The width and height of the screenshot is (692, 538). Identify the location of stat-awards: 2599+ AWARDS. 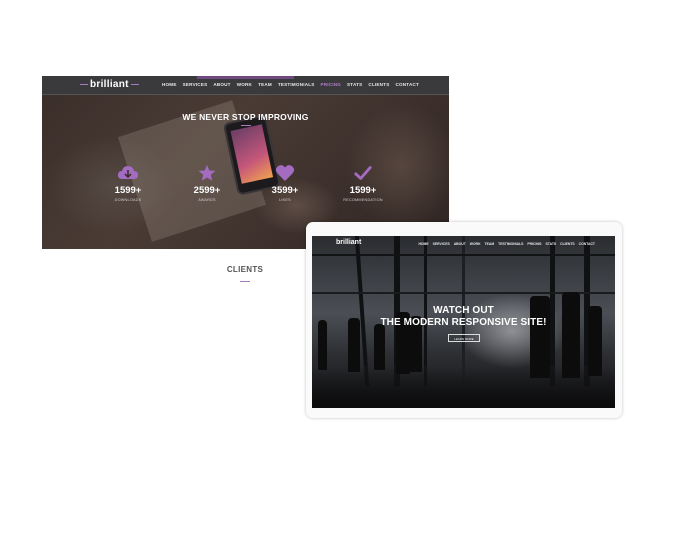
(207, 183).